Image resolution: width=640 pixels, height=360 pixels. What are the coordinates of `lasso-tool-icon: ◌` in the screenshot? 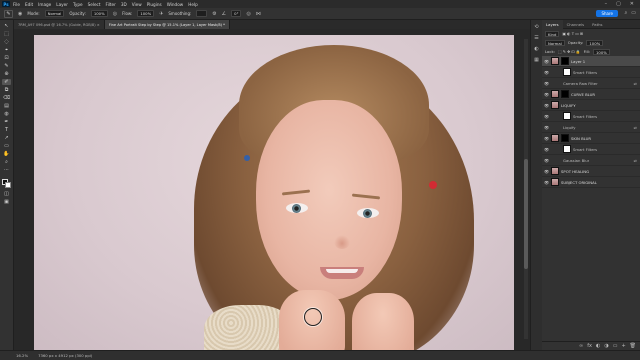 It's located at (6, 42).